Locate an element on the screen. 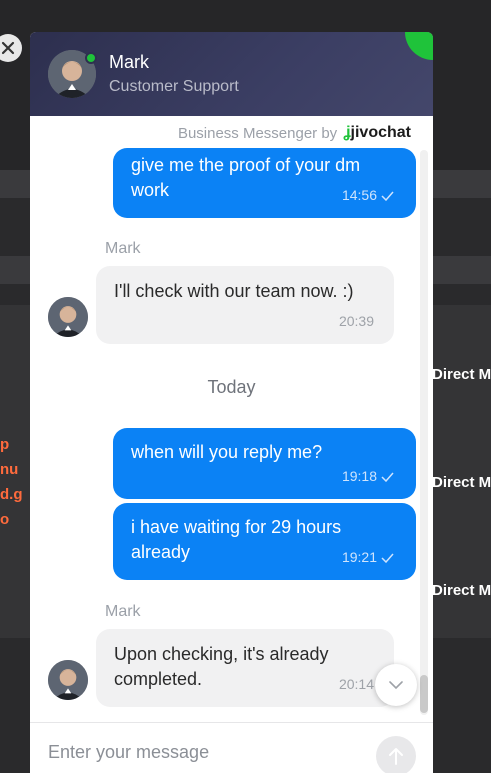 Image resolution: width=491 pixels, height=773 pixels. background-orange-text: nu is located at coordinates (9, 469).